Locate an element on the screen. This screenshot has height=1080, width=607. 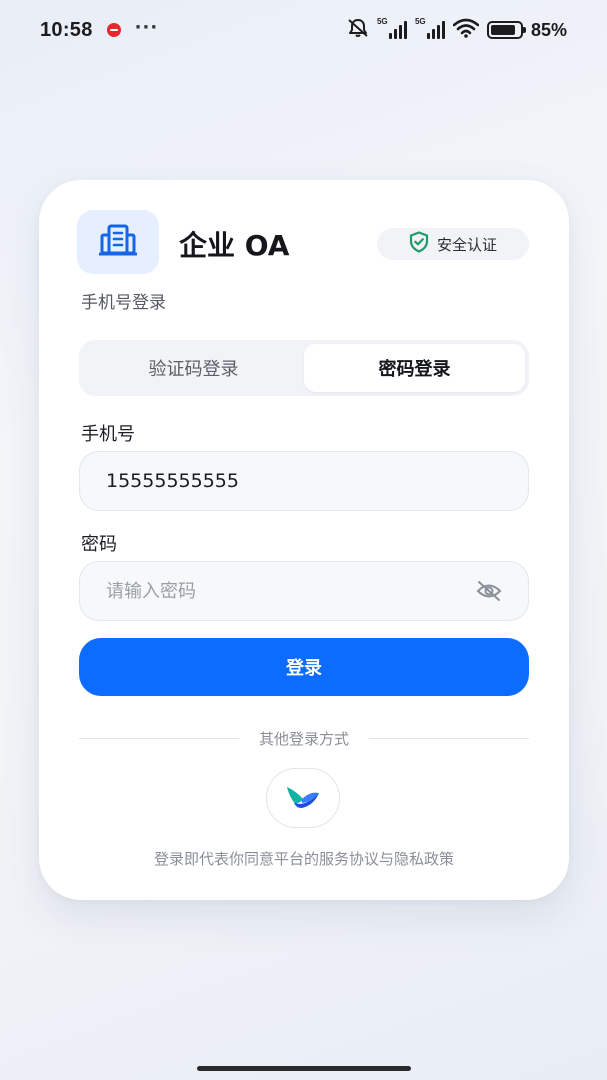
network-type-1: 5G is located at coordinates (382, 21).